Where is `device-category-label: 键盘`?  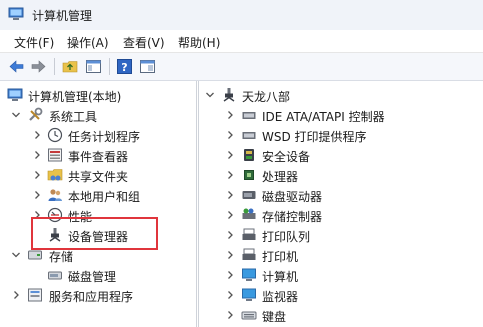
device-category-label: 键盘 is located at coordinates (274, 317).